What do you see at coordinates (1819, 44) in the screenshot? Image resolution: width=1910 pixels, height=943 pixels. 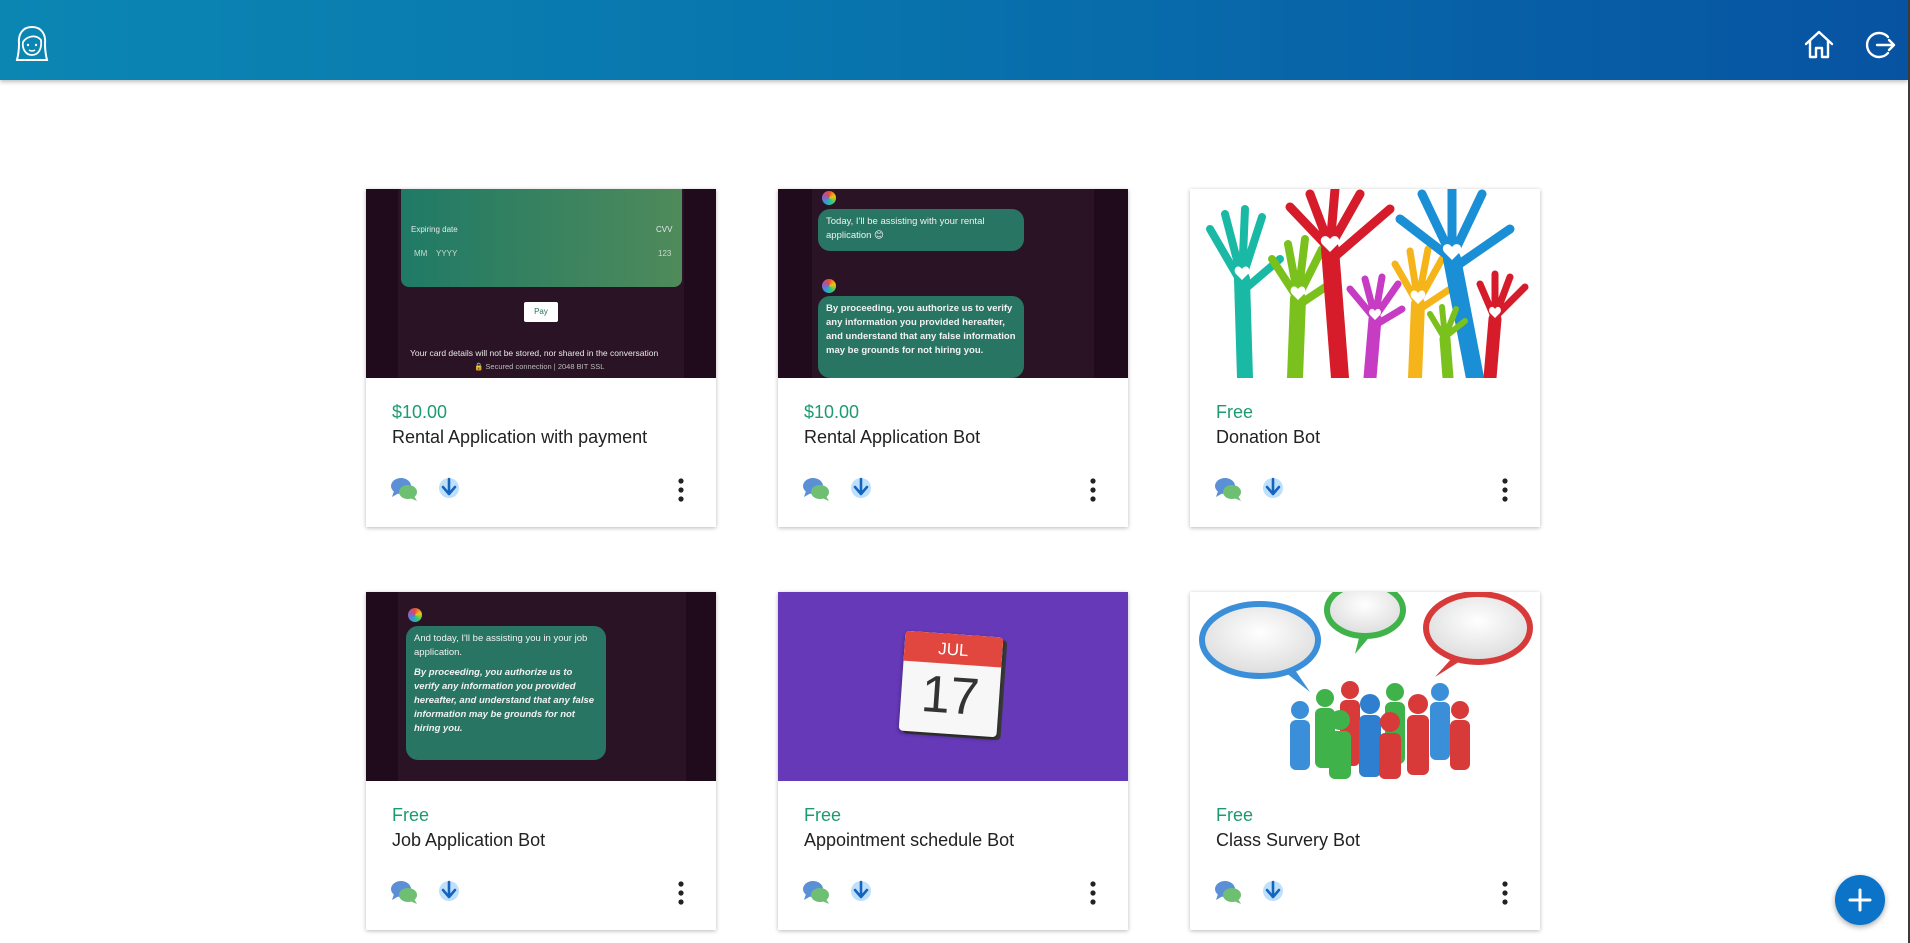 I see `home-icon` at bounding box center [1819, 44].